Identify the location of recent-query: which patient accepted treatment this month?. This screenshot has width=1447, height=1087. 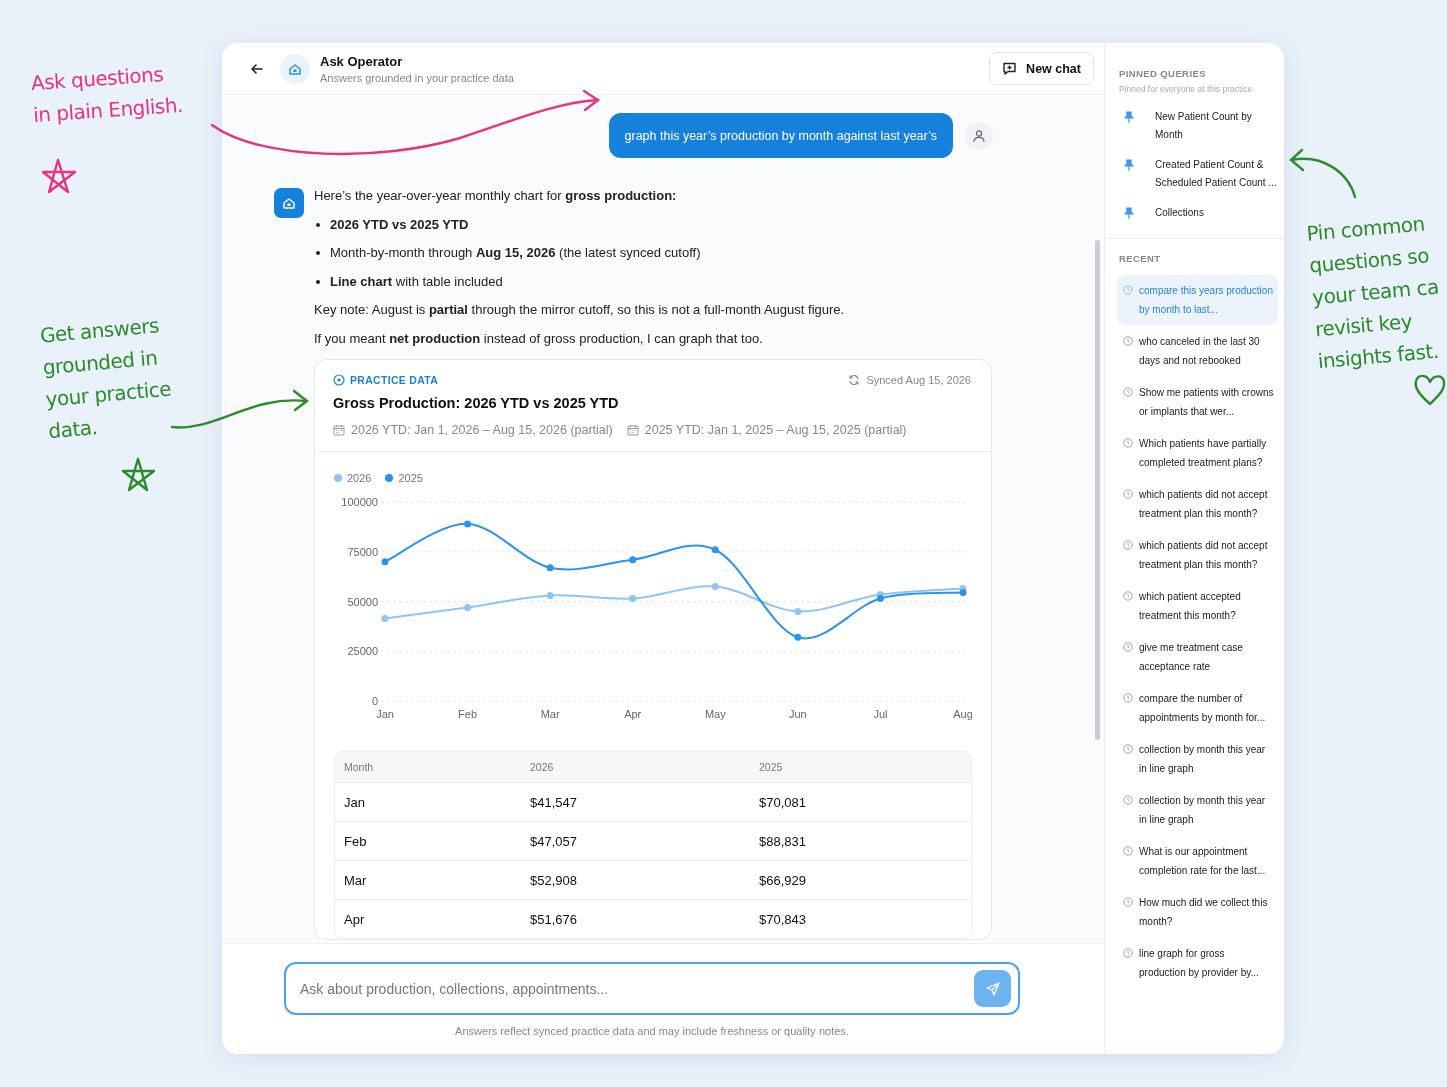
(1197, 606).